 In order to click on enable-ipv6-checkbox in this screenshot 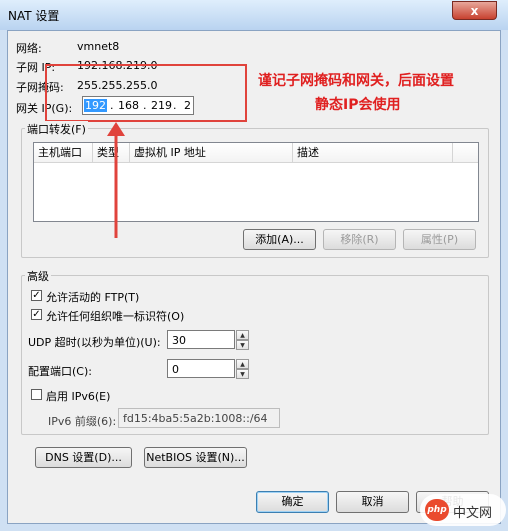, I will do `click(36, 394)`.